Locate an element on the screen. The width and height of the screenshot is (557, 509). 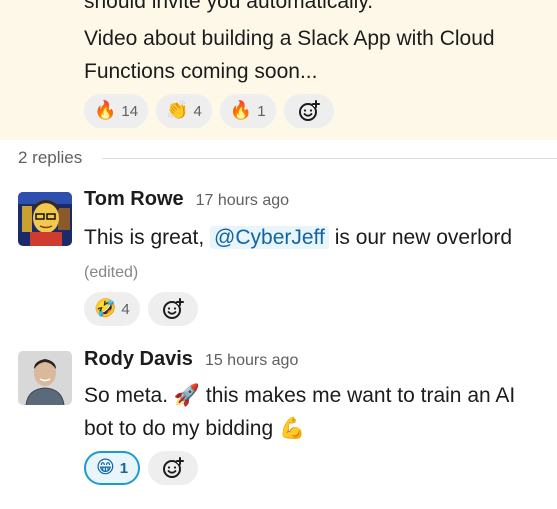
divider-line is located at coordinates (329, 158).